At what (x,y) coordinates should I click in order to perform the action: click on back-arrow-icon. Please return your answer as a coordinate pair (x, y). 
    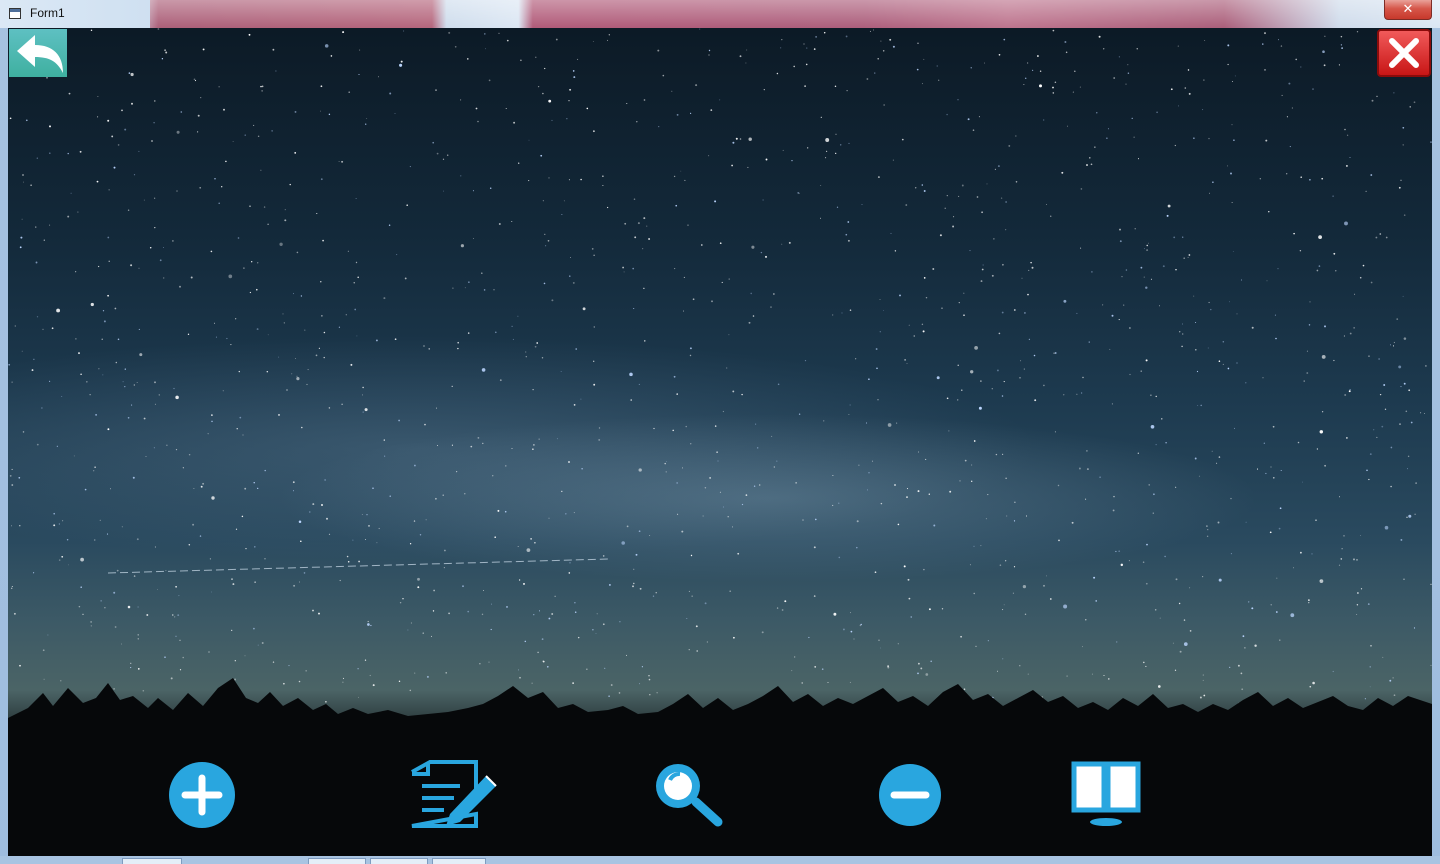
    Looking at the image, I should click on (40, 54).